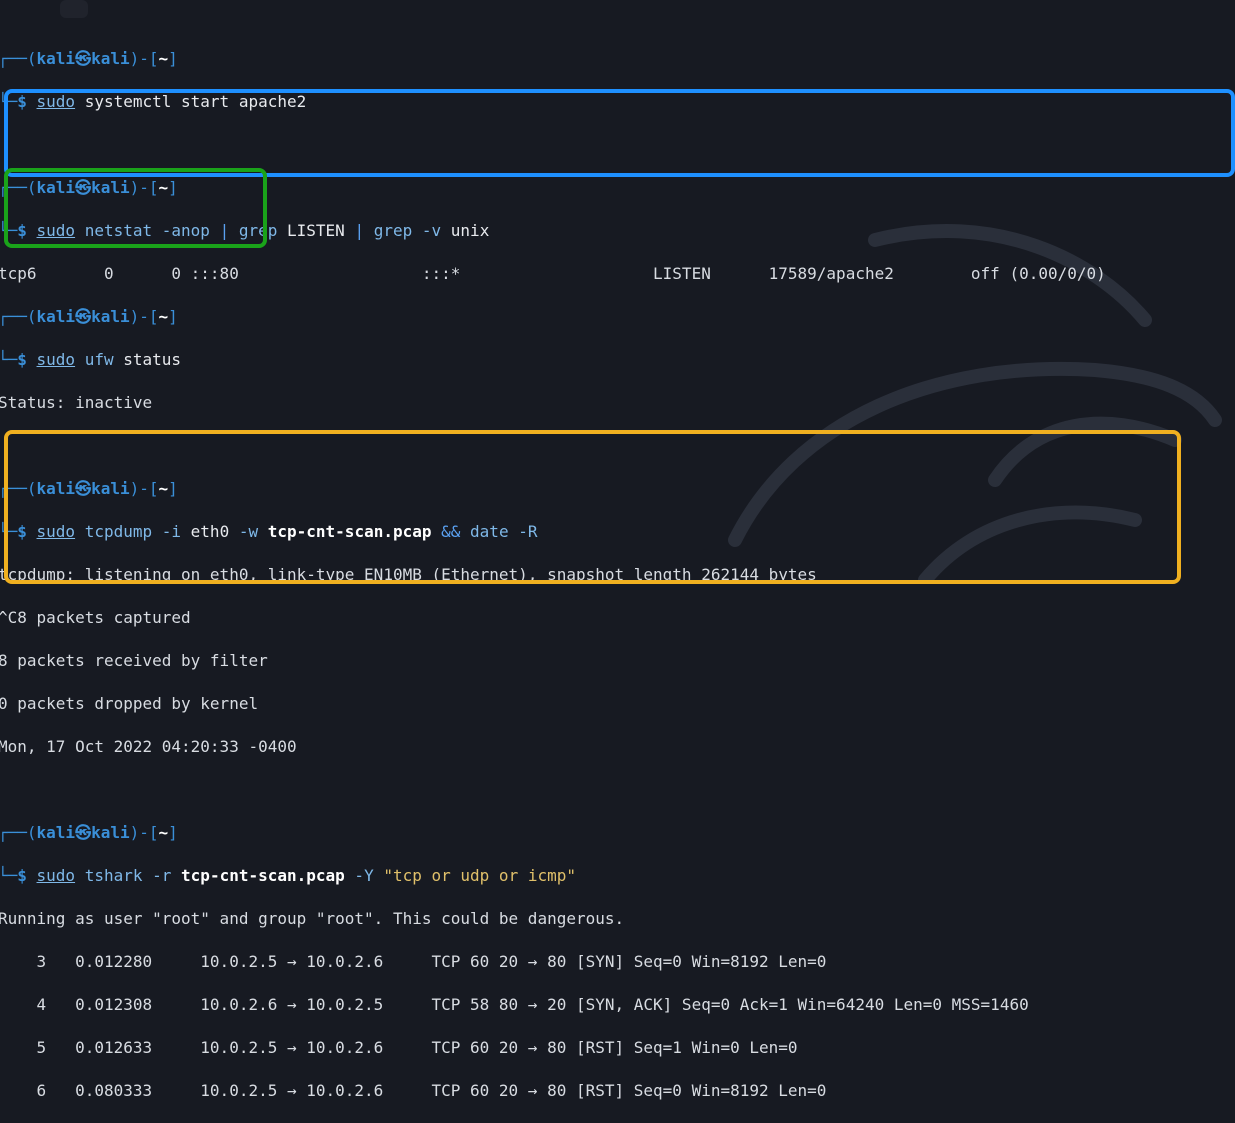  Describe the element at coordinates (76, 402) in the screenshot. I see `ufw-status-output: Status: inactive` at that location.